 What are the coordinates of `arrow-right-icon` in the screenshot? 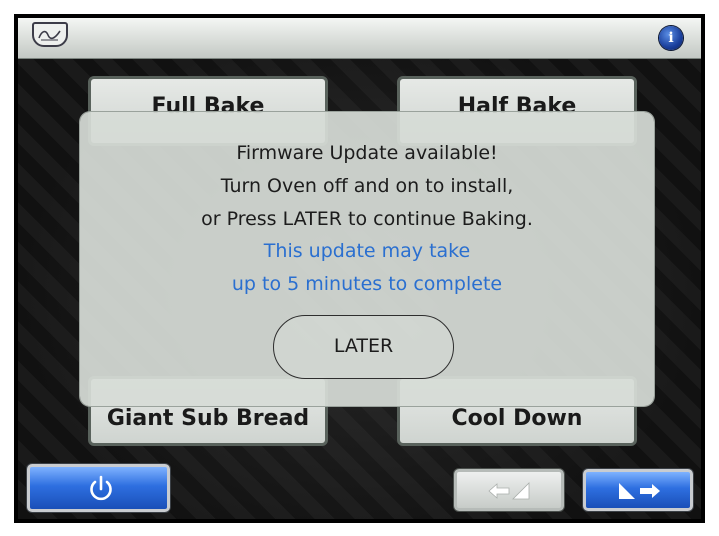 It's located at (639, 491).